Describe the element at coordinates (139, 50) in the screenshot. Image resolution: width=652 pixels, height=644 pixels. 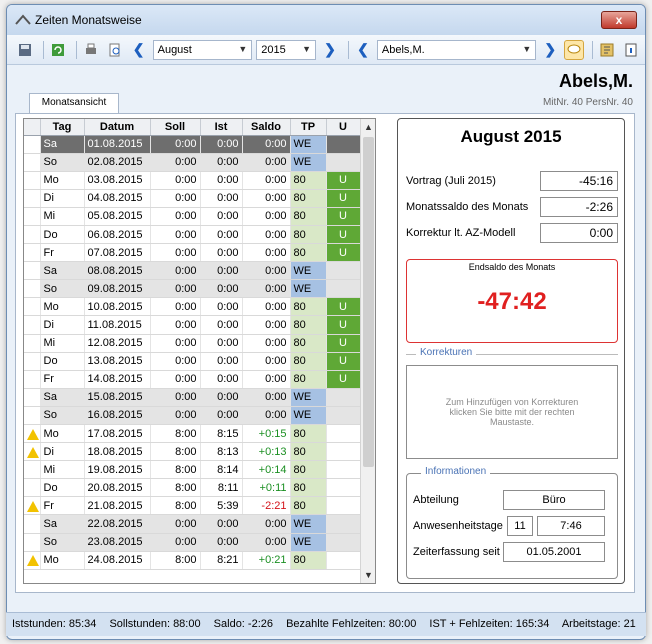
I see `previous-month-icon: ❮` at that location.